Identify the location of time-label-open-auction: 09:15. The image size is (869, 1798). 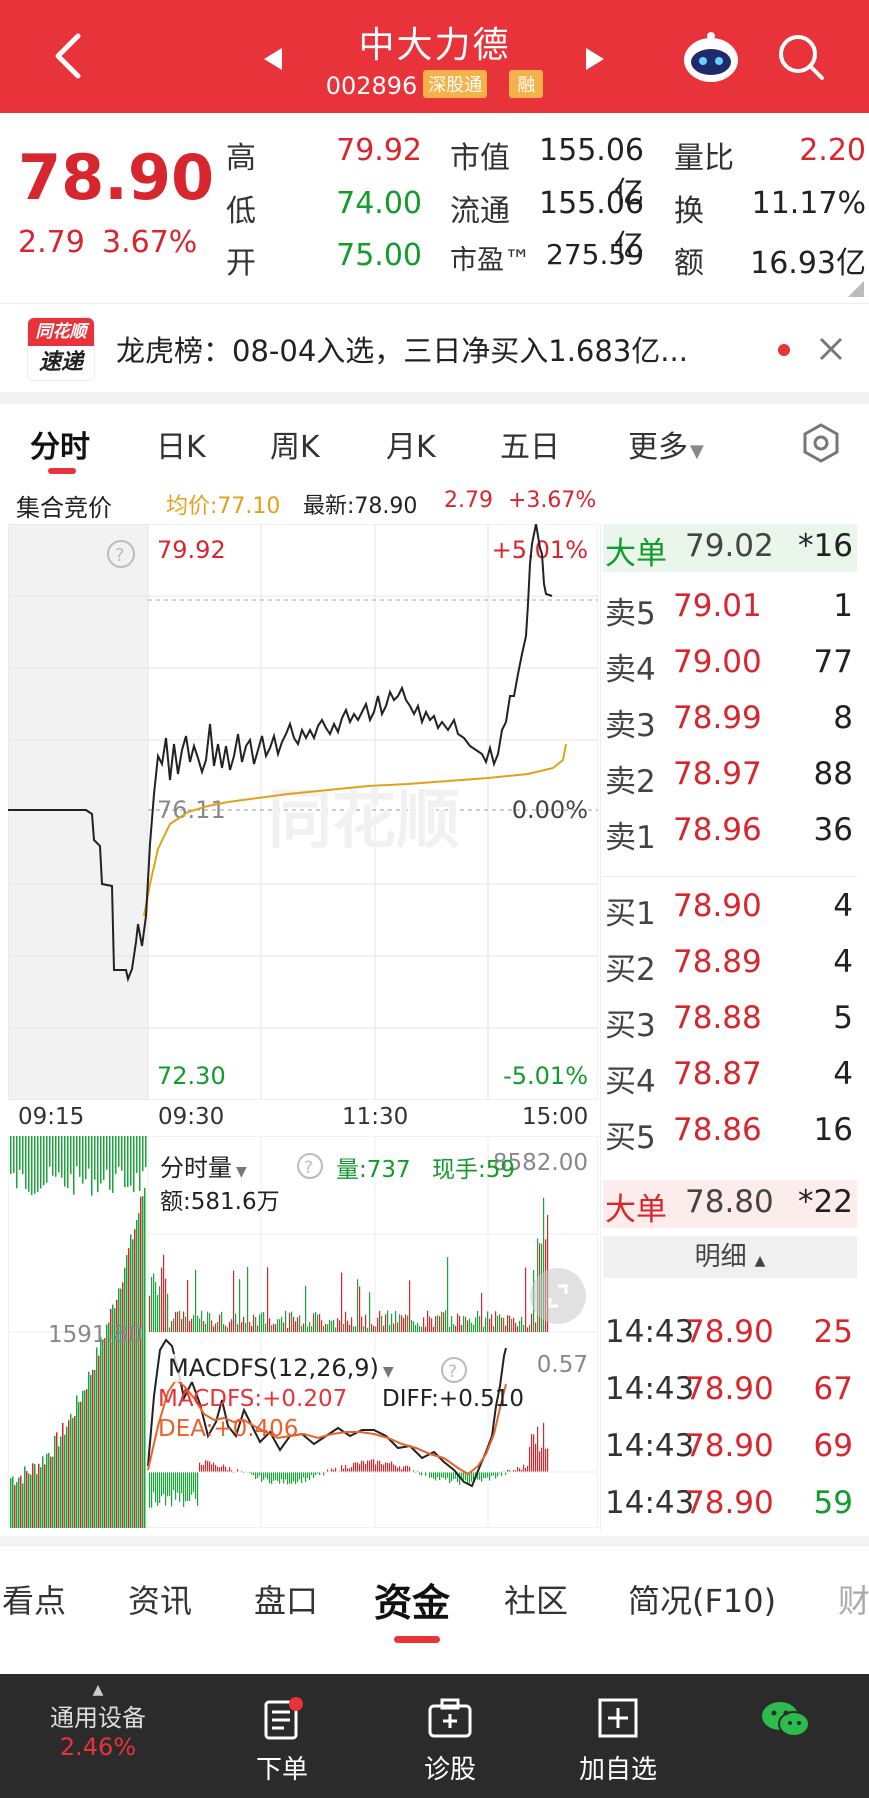
(51, 1117).